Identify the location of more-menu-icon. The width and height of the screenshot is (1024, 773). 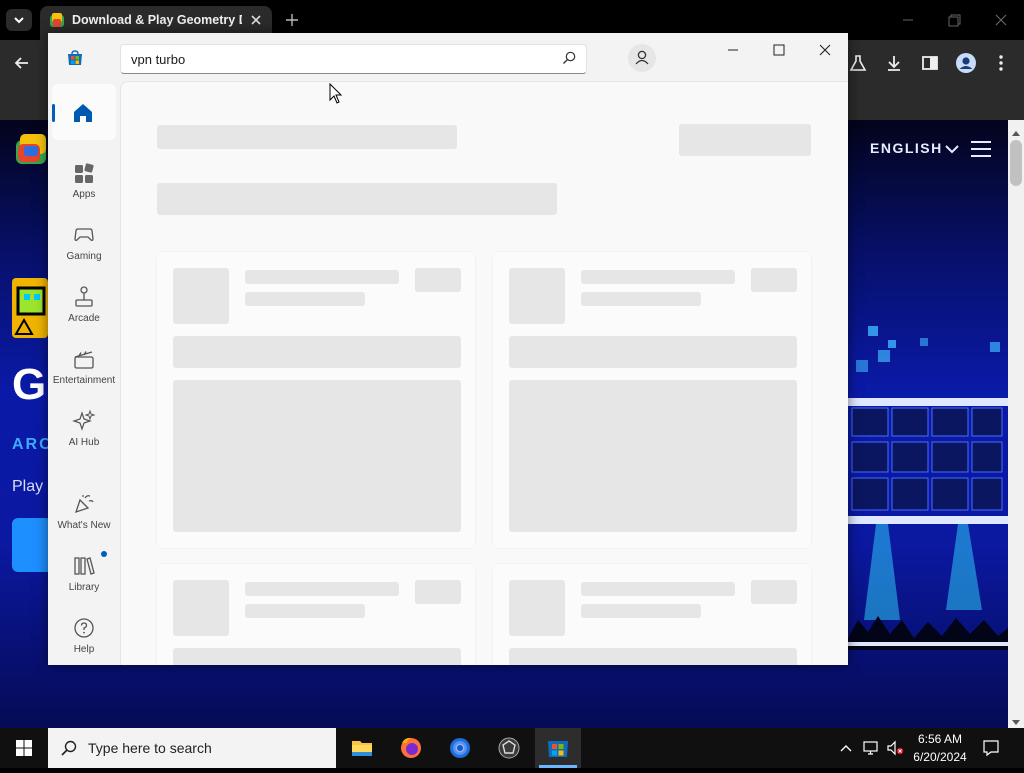
(1001, 63).